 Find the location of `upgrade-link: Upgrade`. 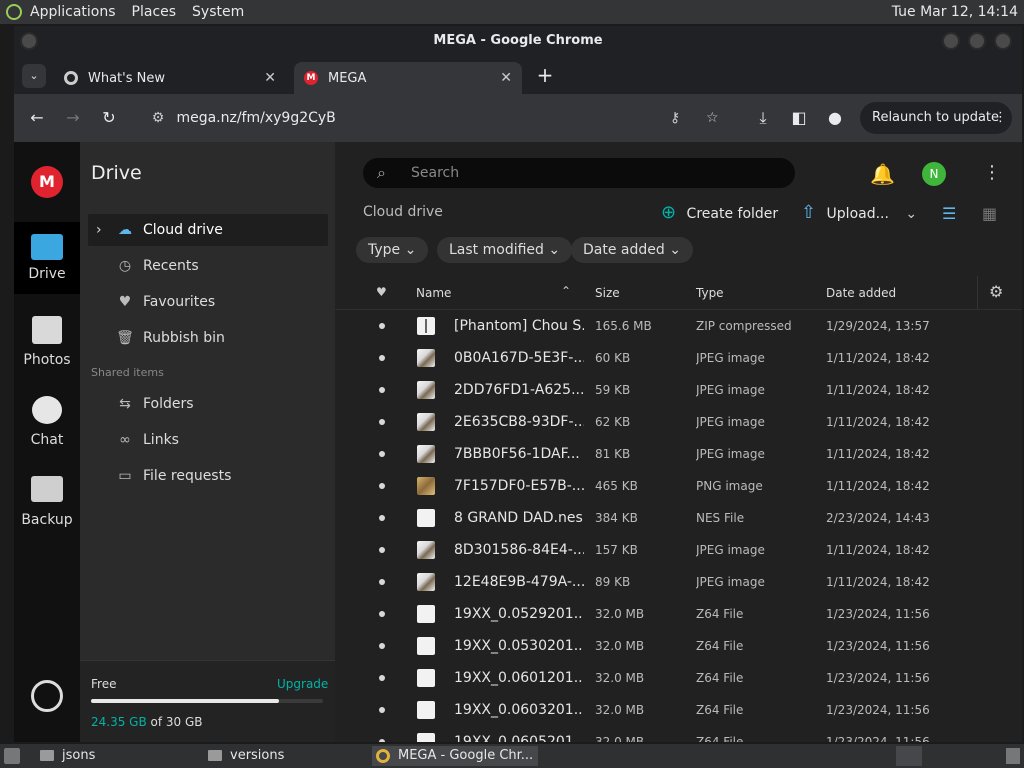

upgrade-link: Upgrade is located at coordinates (302, 684).